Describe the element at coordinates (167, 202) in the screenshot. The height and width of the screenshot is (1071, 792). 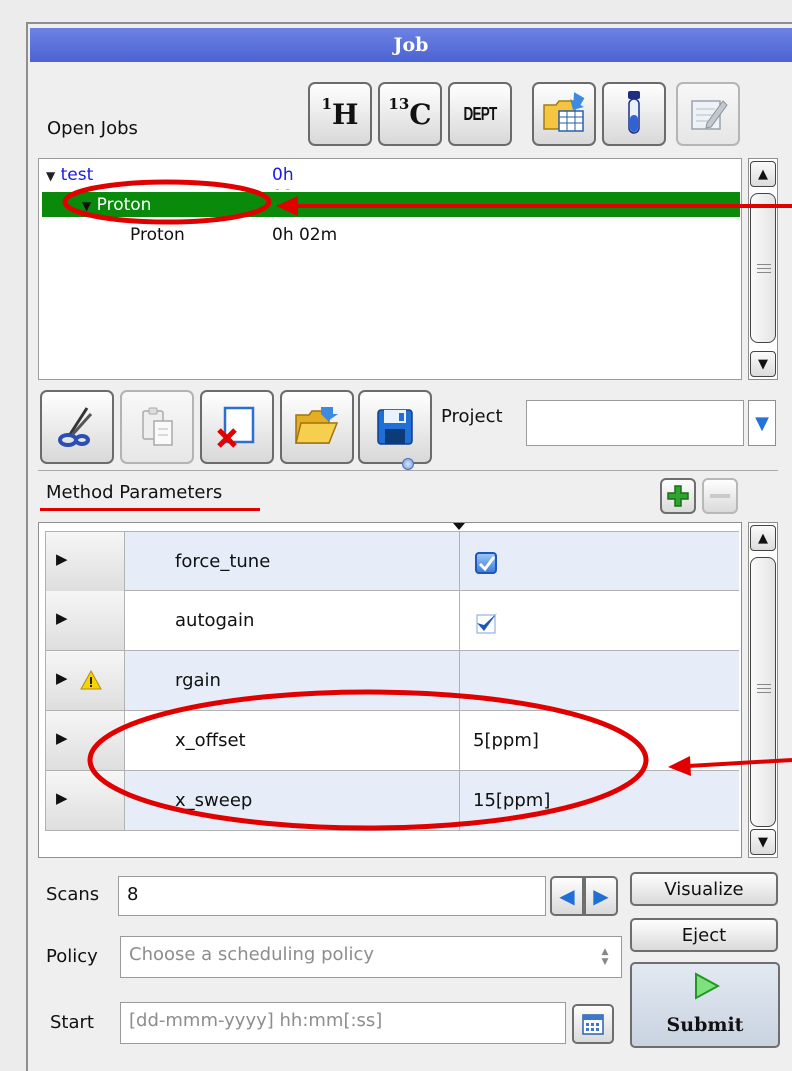
I see `annotation-ellipse-proton` at that location.